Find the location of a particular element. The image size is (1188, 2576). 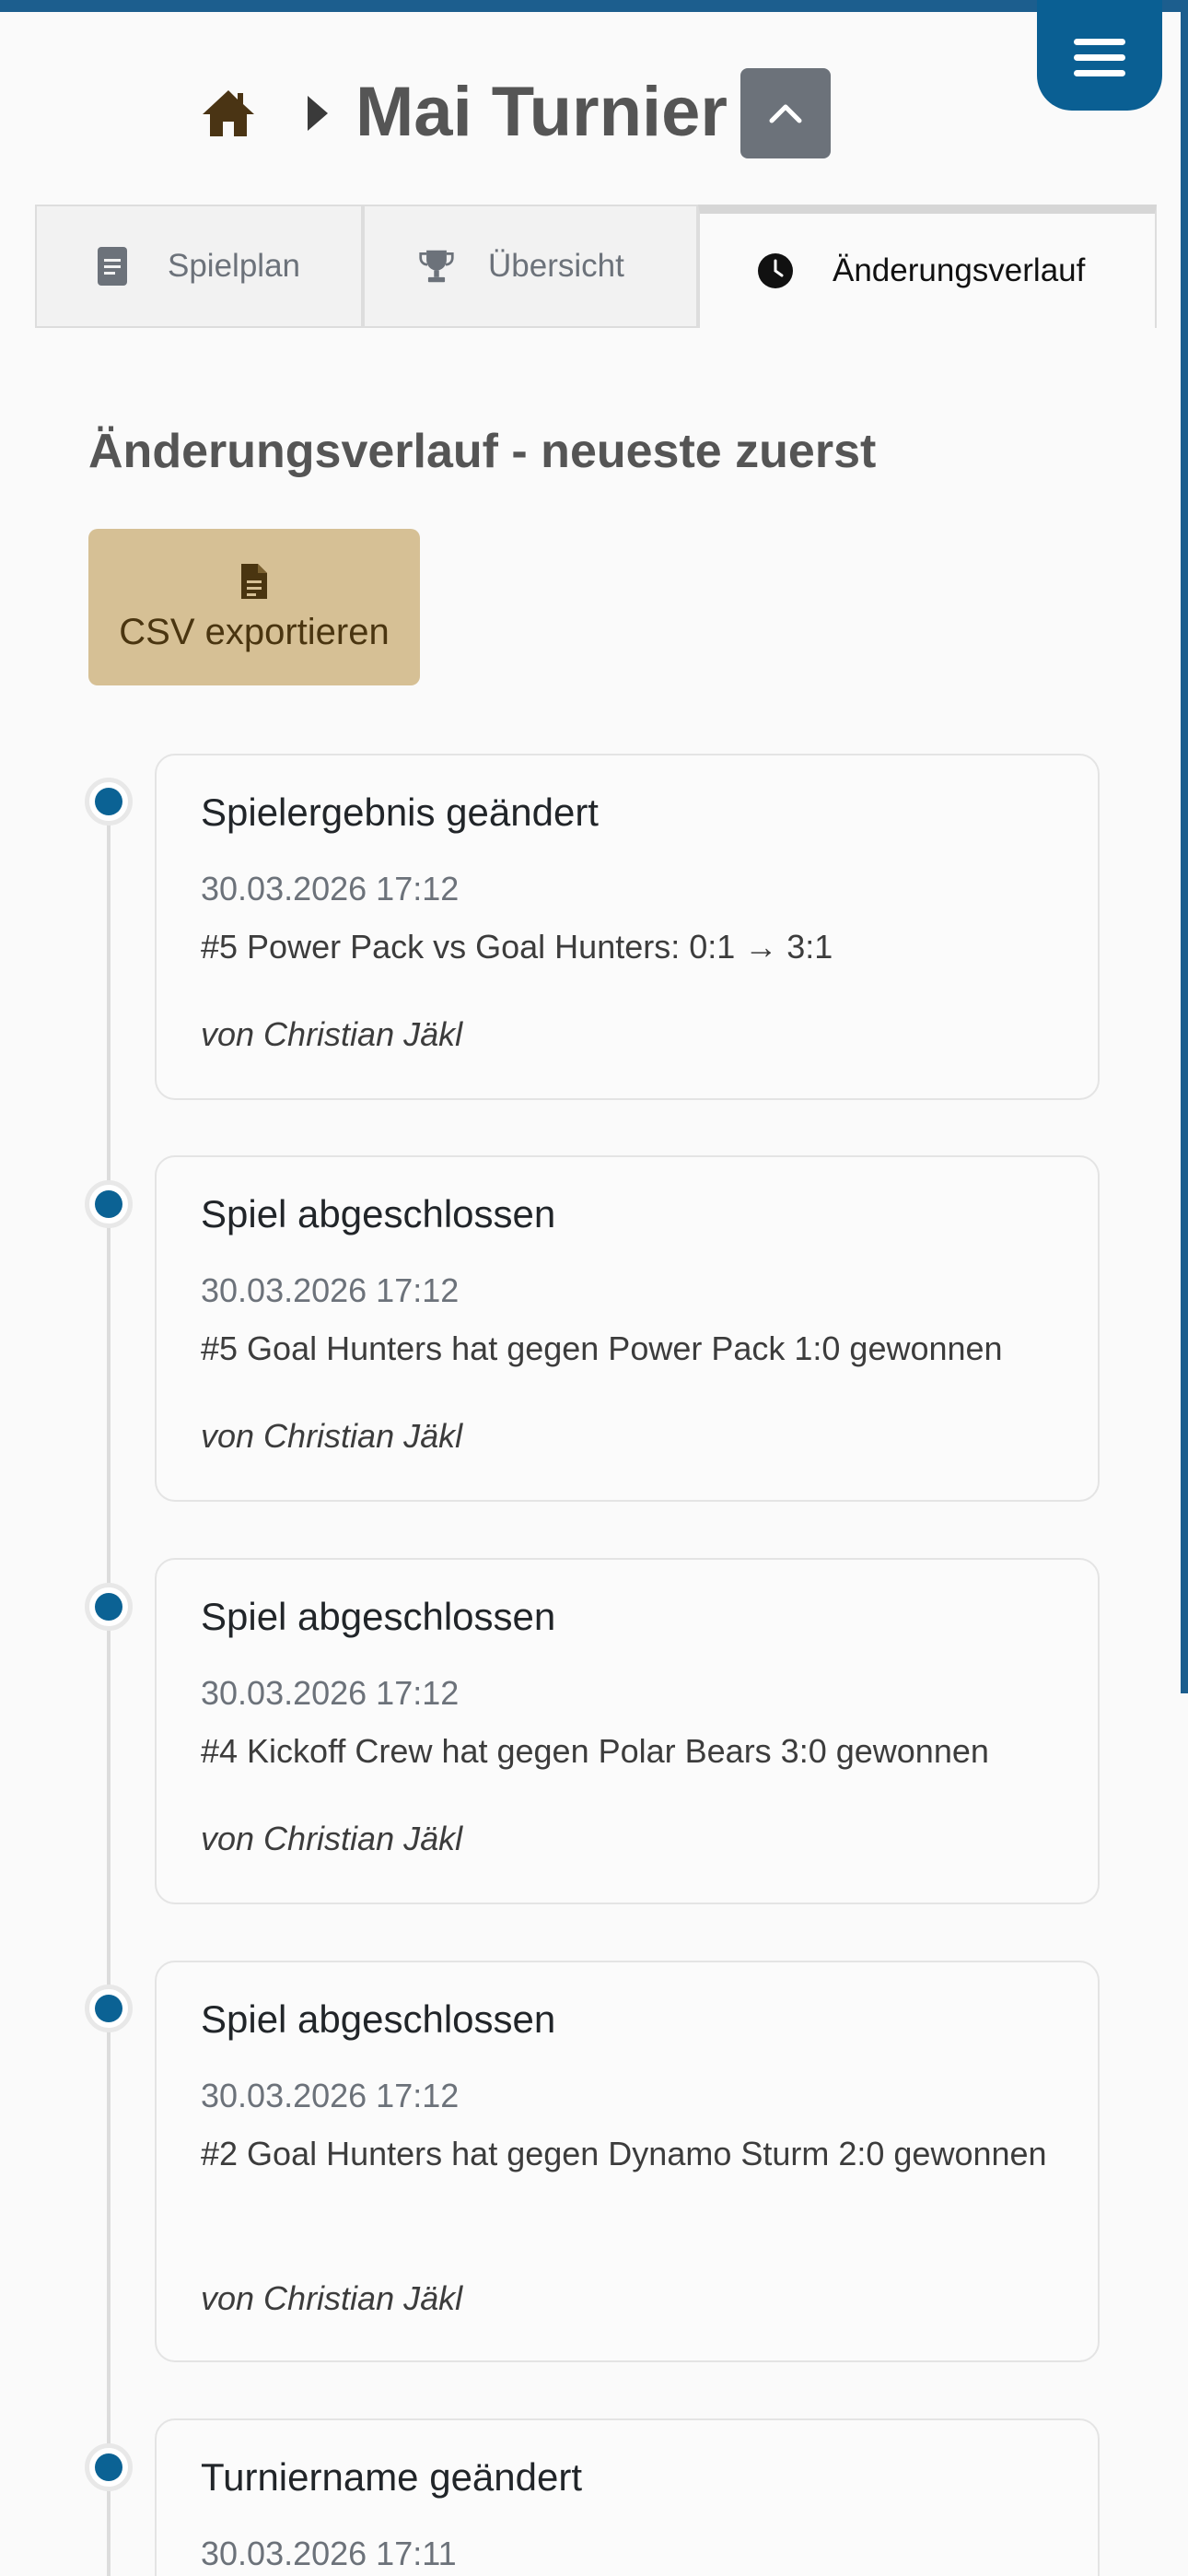

tab-label: Spielplan is located at coordinates (234, 266).